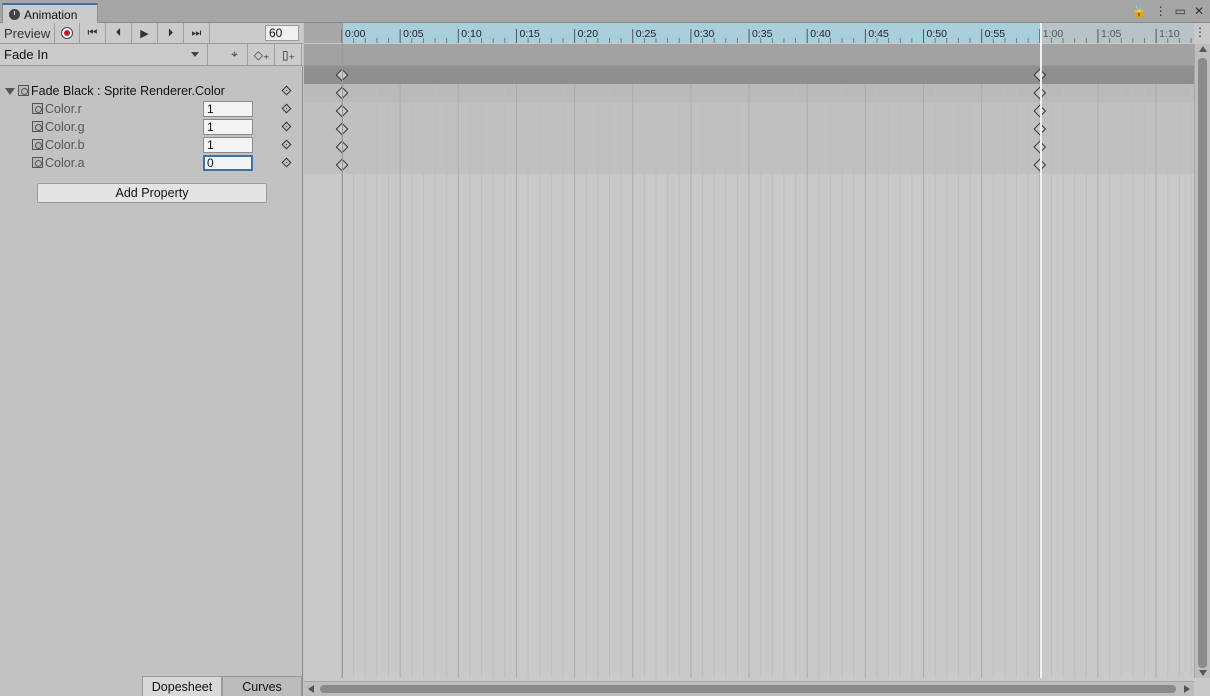 This screenshot has width=1210, height=696. I want to click on foldout-arrow-icon, so click(10, 91).